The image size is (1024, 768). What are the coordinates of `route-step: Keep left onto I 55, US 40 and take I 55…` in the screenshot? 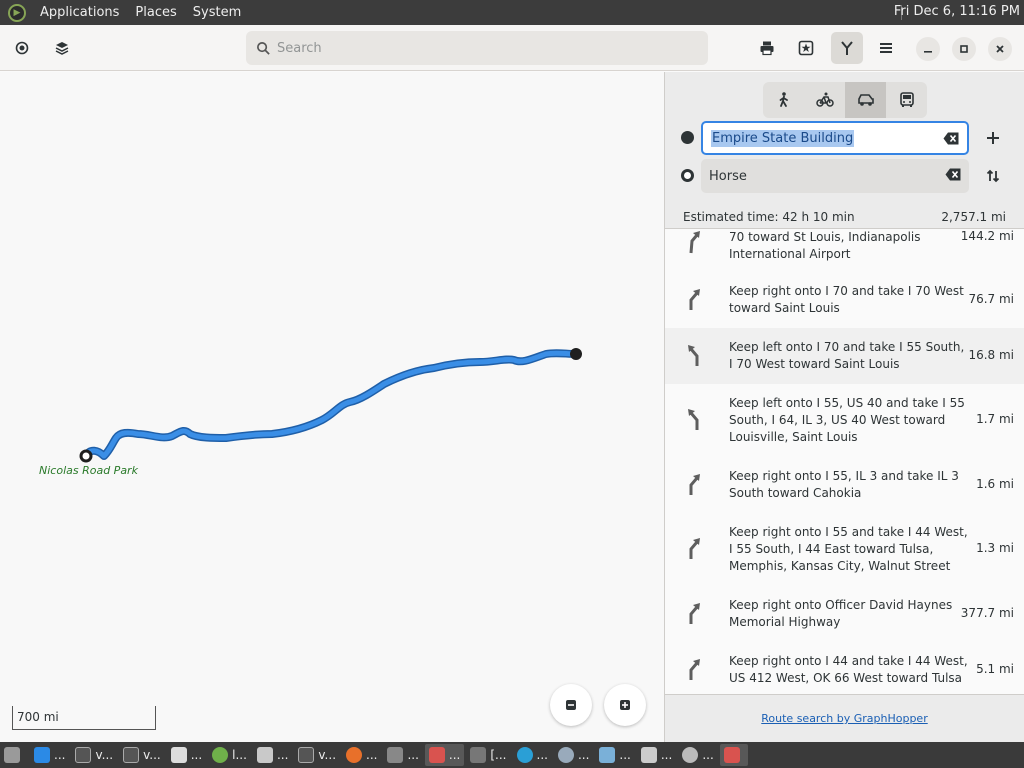 It's located at (844, 420).